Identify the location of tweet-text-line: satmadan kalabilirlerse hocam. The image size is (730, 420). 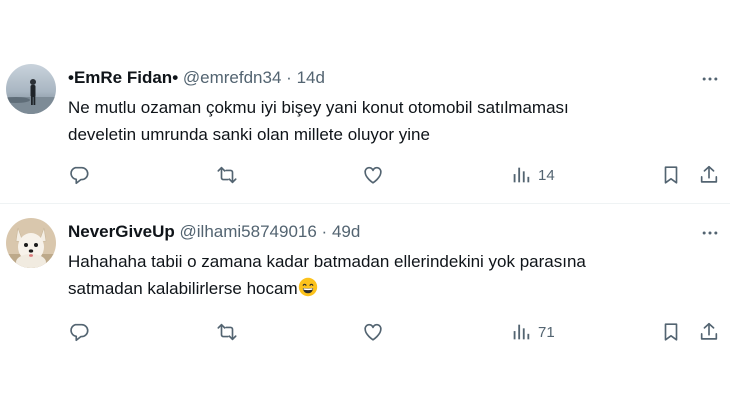
(183, 288).